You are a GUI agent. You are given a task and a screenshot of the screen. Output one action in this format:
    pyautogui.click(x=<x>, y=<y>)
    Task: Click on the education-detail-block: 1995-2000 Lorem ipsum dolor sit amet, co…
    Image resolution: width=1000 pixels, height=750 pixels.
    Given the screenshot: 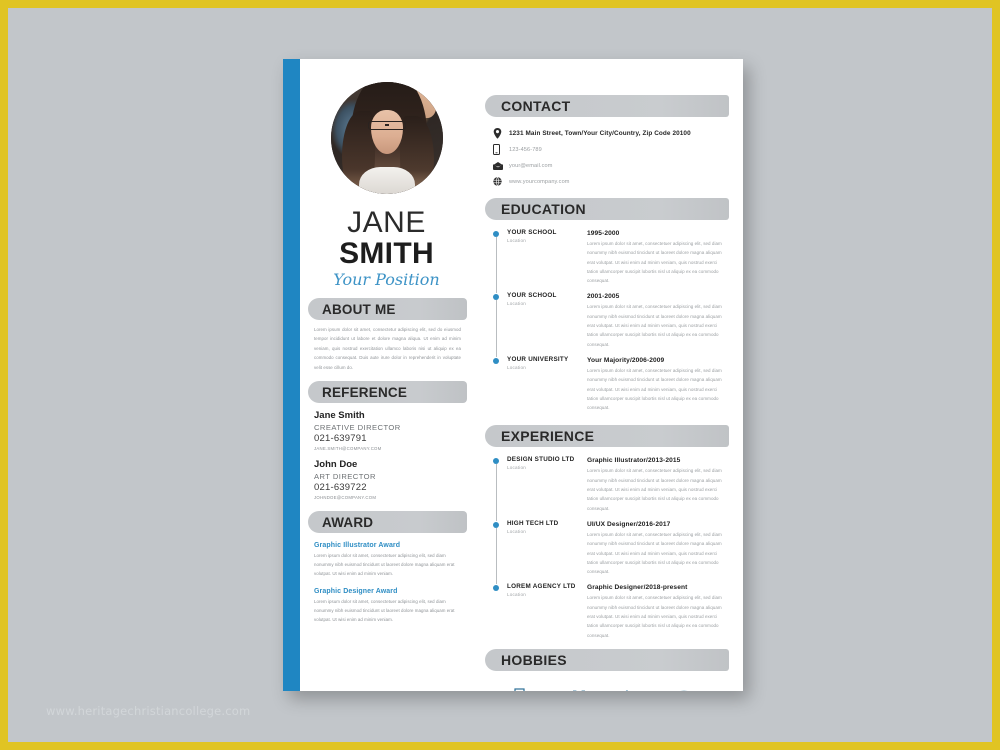 What is the action you would take?
    pyautogui.click(x=658, y=257)
    